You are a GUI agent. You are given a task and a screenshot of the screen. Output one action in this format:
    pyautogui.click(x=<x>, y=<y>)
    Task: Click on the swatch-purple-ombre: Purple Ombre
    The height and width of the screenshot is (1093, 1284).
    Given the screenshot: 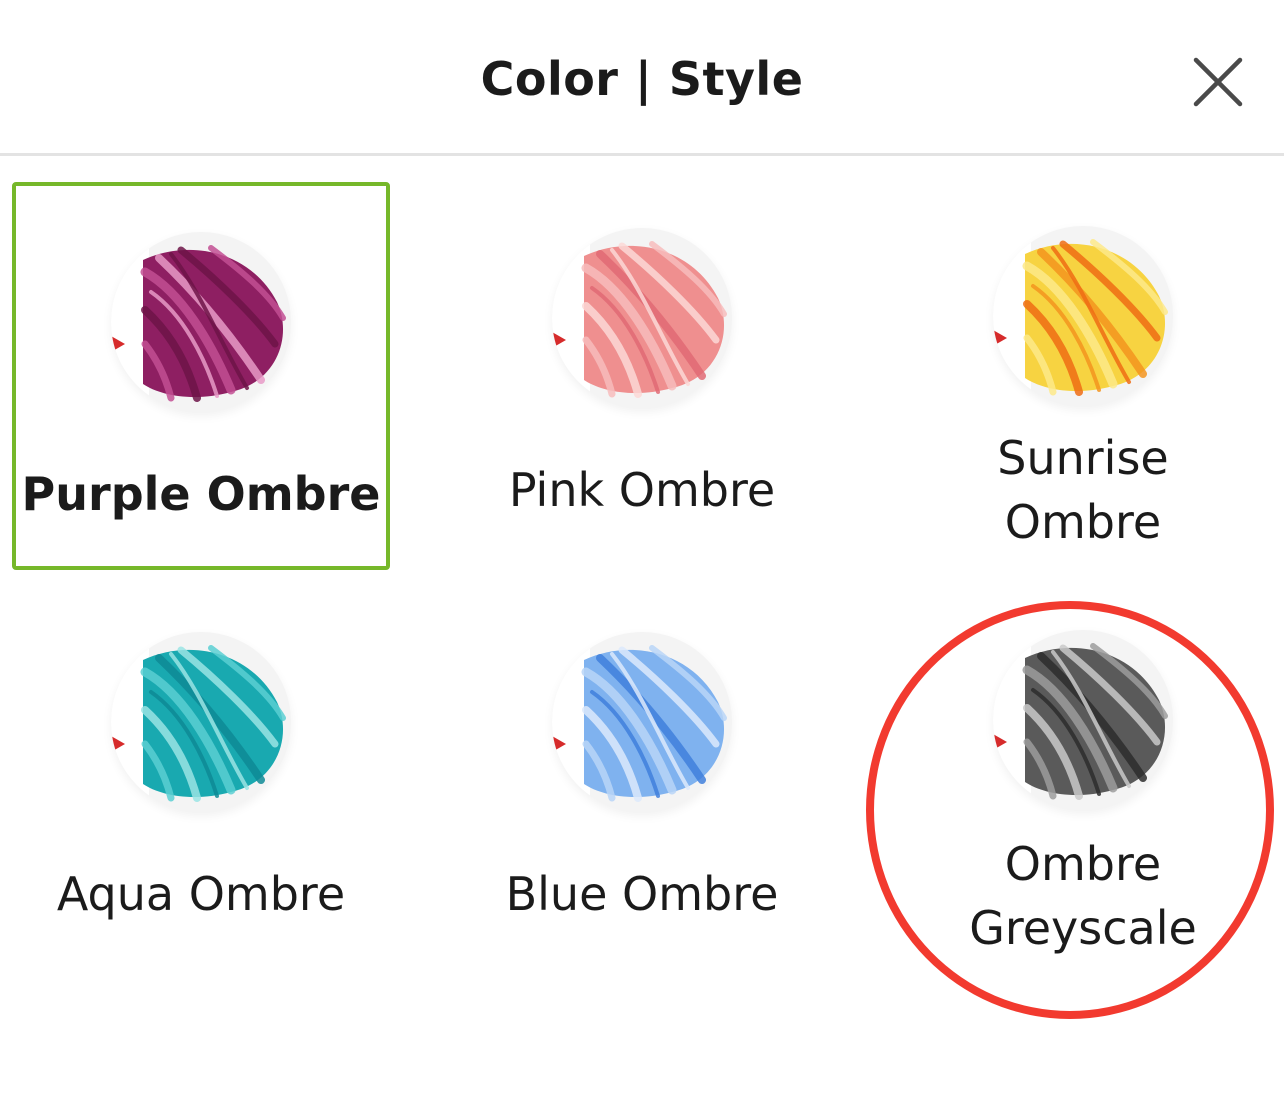 What is the action you would take?
    pyautogui.click(x=201, y=376)
    